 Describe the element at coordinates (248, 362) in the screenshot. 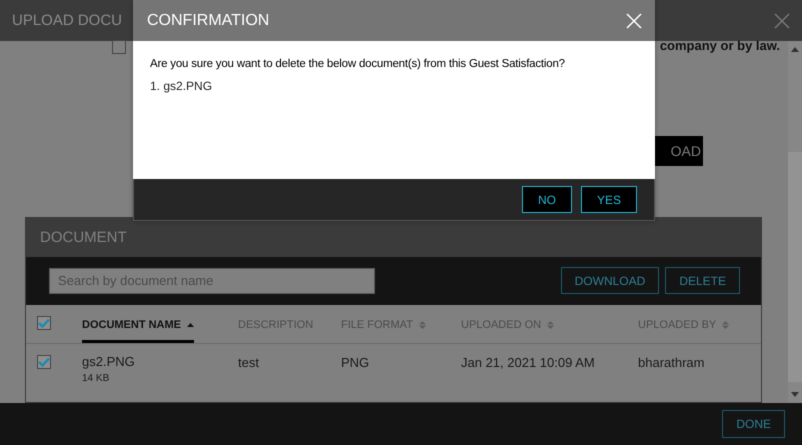

I see `table-cell: test` at that location.